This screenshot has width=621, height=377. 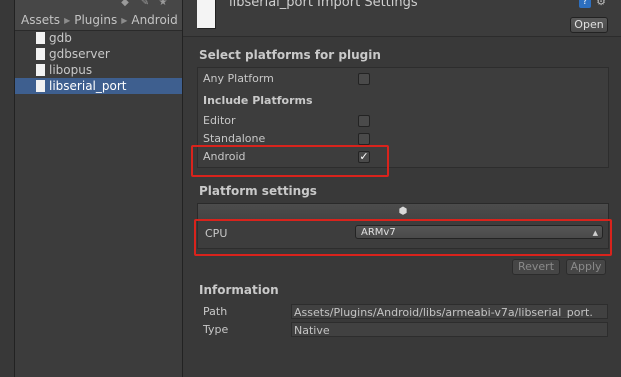 I want to click on file-item-gdb: gdb, so click(x=98, y=38).